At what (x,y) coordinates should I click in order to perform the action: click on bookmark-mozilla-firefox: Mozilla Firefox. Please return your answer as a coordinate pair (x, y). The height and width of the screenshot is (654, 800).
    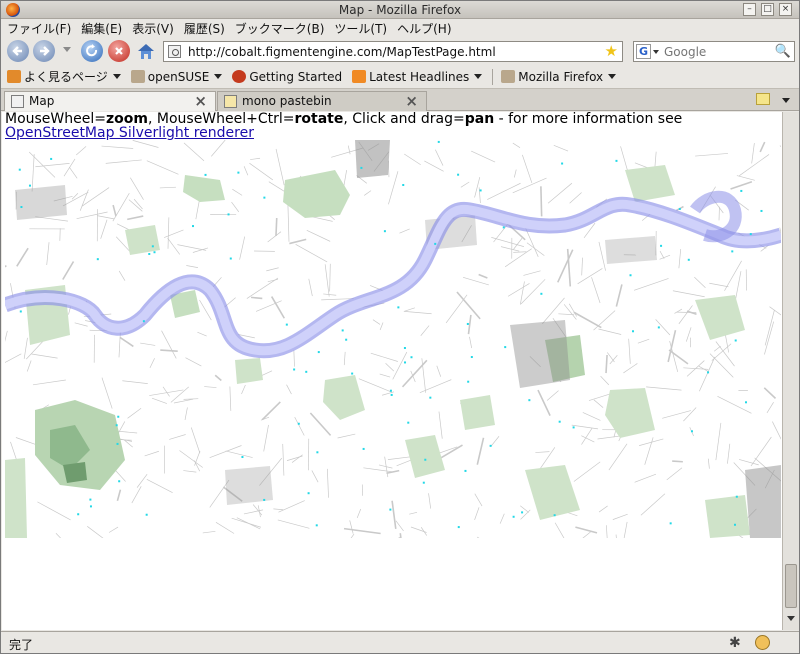
    Looking at the image, I should click on (559, 76).